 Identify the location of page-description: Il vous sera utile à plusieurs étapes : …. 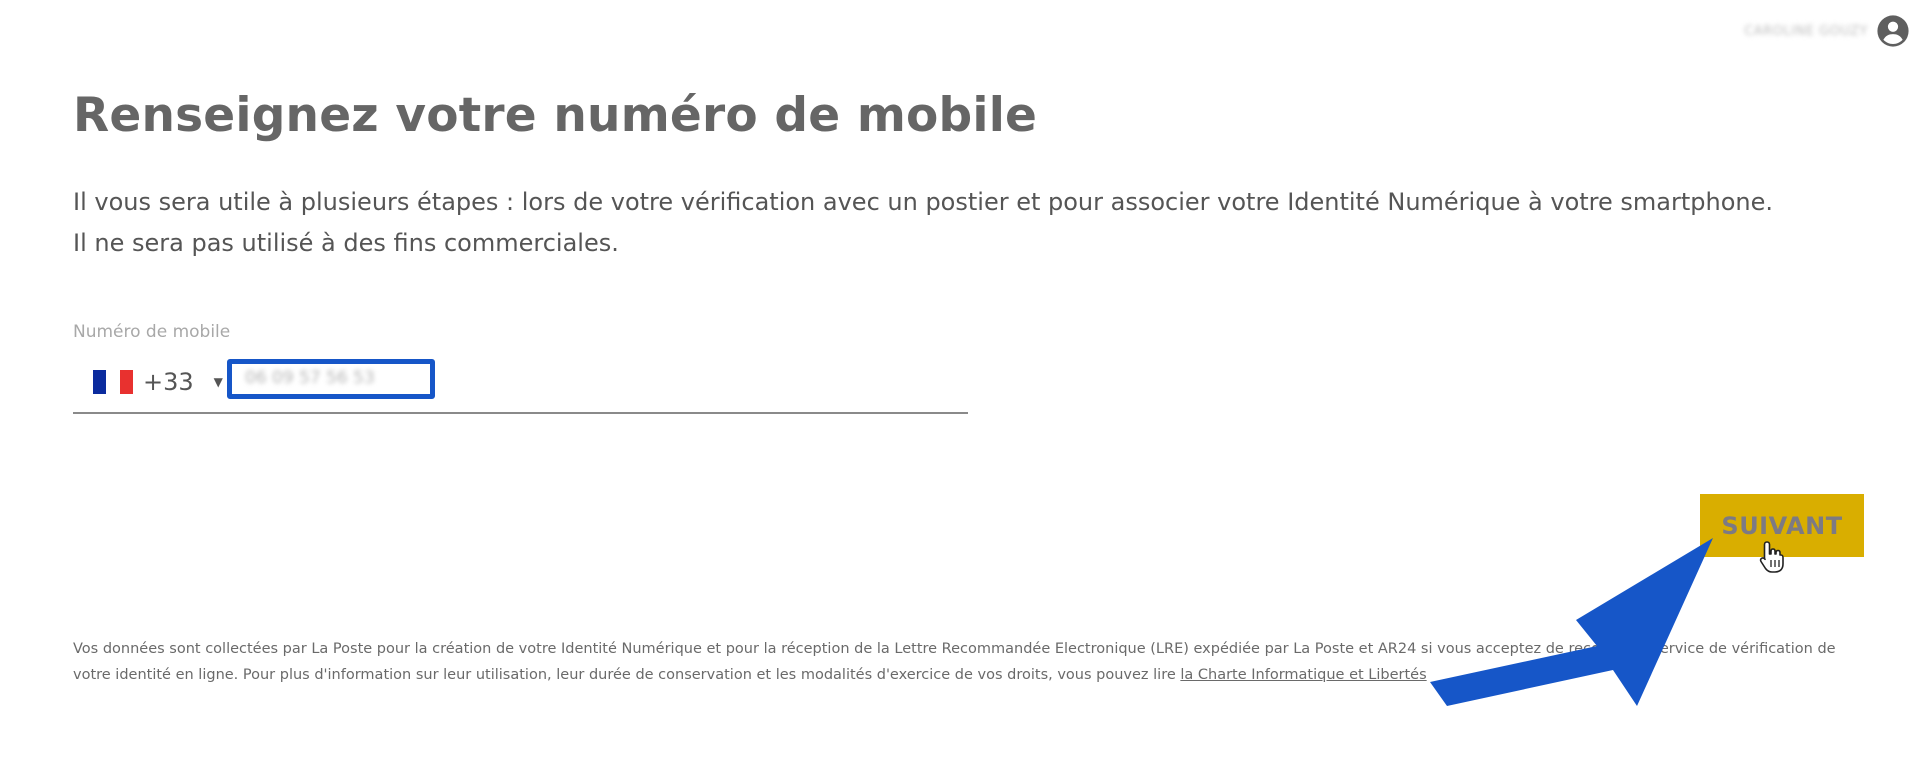
(923, 222).